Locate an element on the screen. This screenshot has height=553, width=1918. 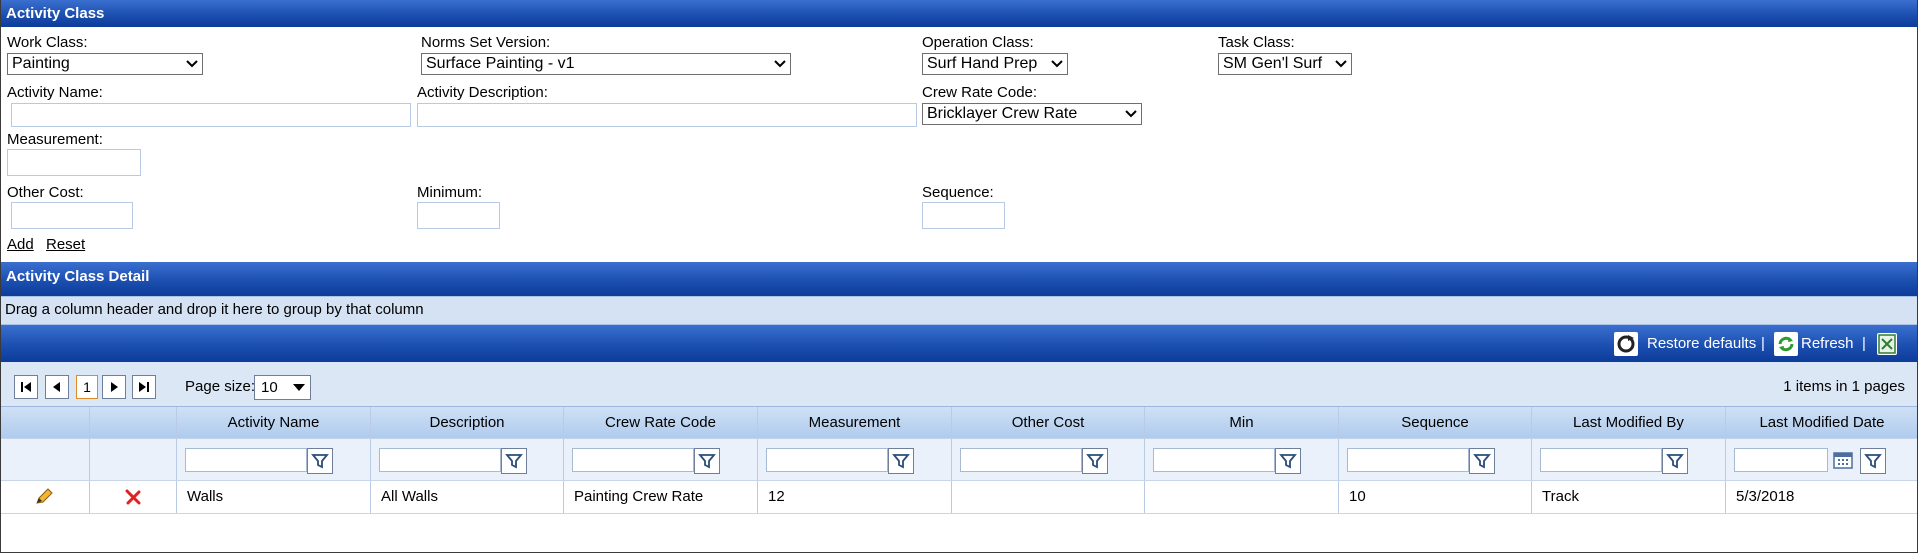
filter-cell-last-modified-by is located at coordinates (1628, 460).